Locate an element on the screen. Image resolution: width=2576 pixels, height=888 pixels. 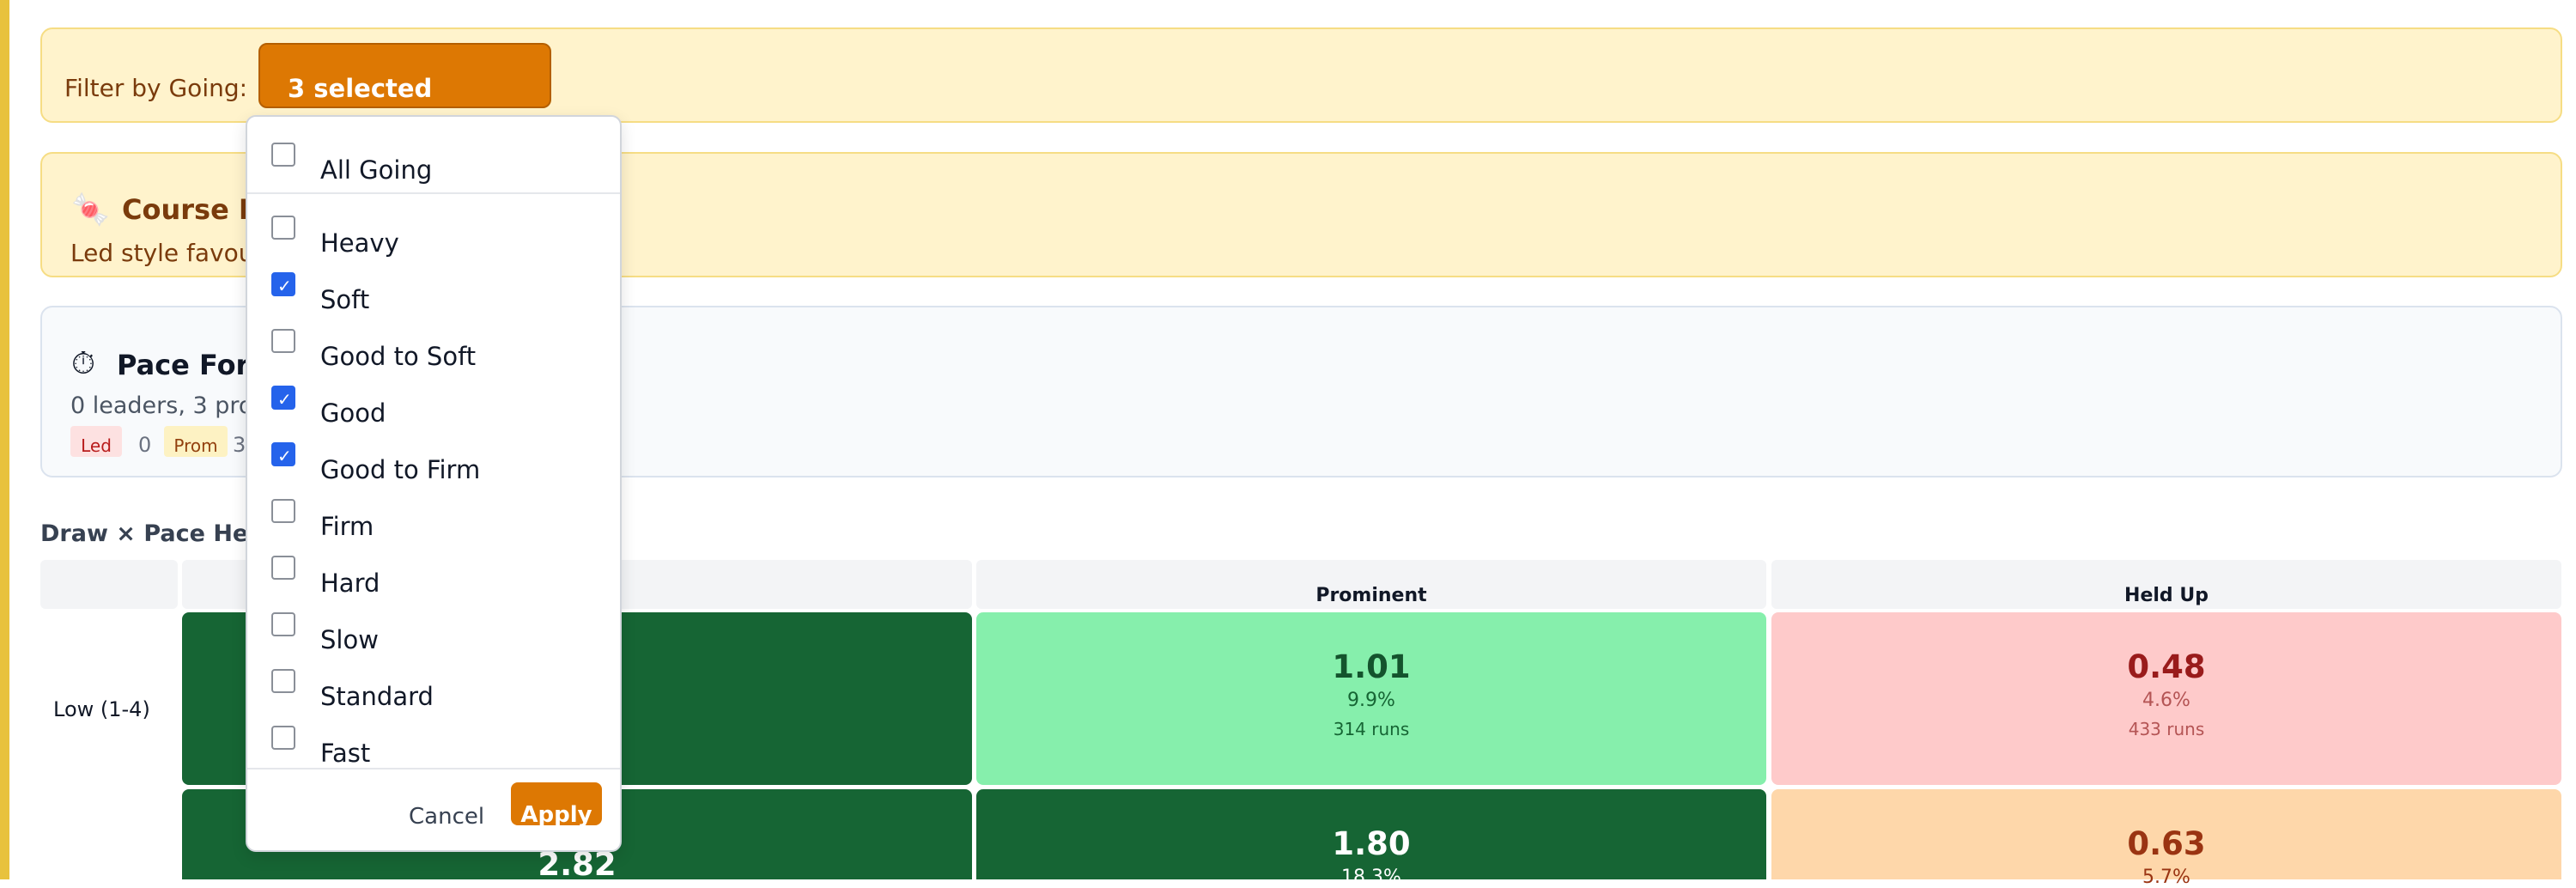
heatmap-corner-header is located at coordinates (109, 584).